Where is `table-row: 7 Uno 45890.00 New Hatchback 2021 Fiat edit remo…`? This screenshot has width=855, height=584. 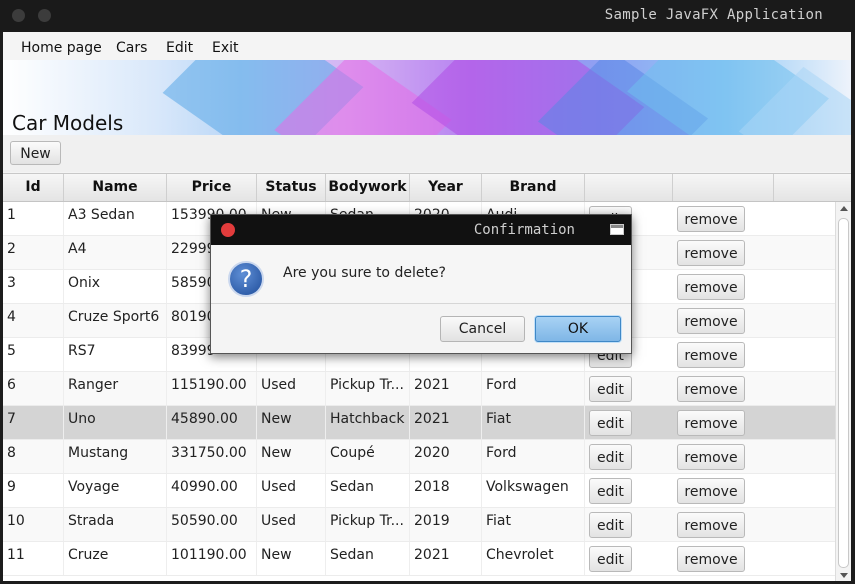
table-row: 7 Uno 45890.00 New Hatchback 2021 Fiat edit remo… is located at coordinates (419, 423).